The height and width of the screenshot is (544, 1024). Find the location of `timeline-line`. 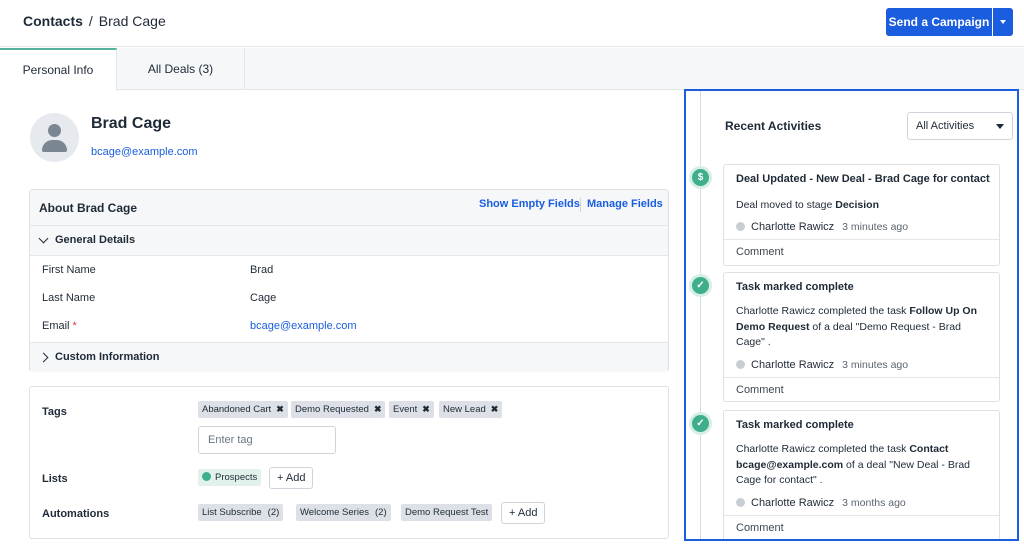

timeline-line is located at coordinates (700, 315).